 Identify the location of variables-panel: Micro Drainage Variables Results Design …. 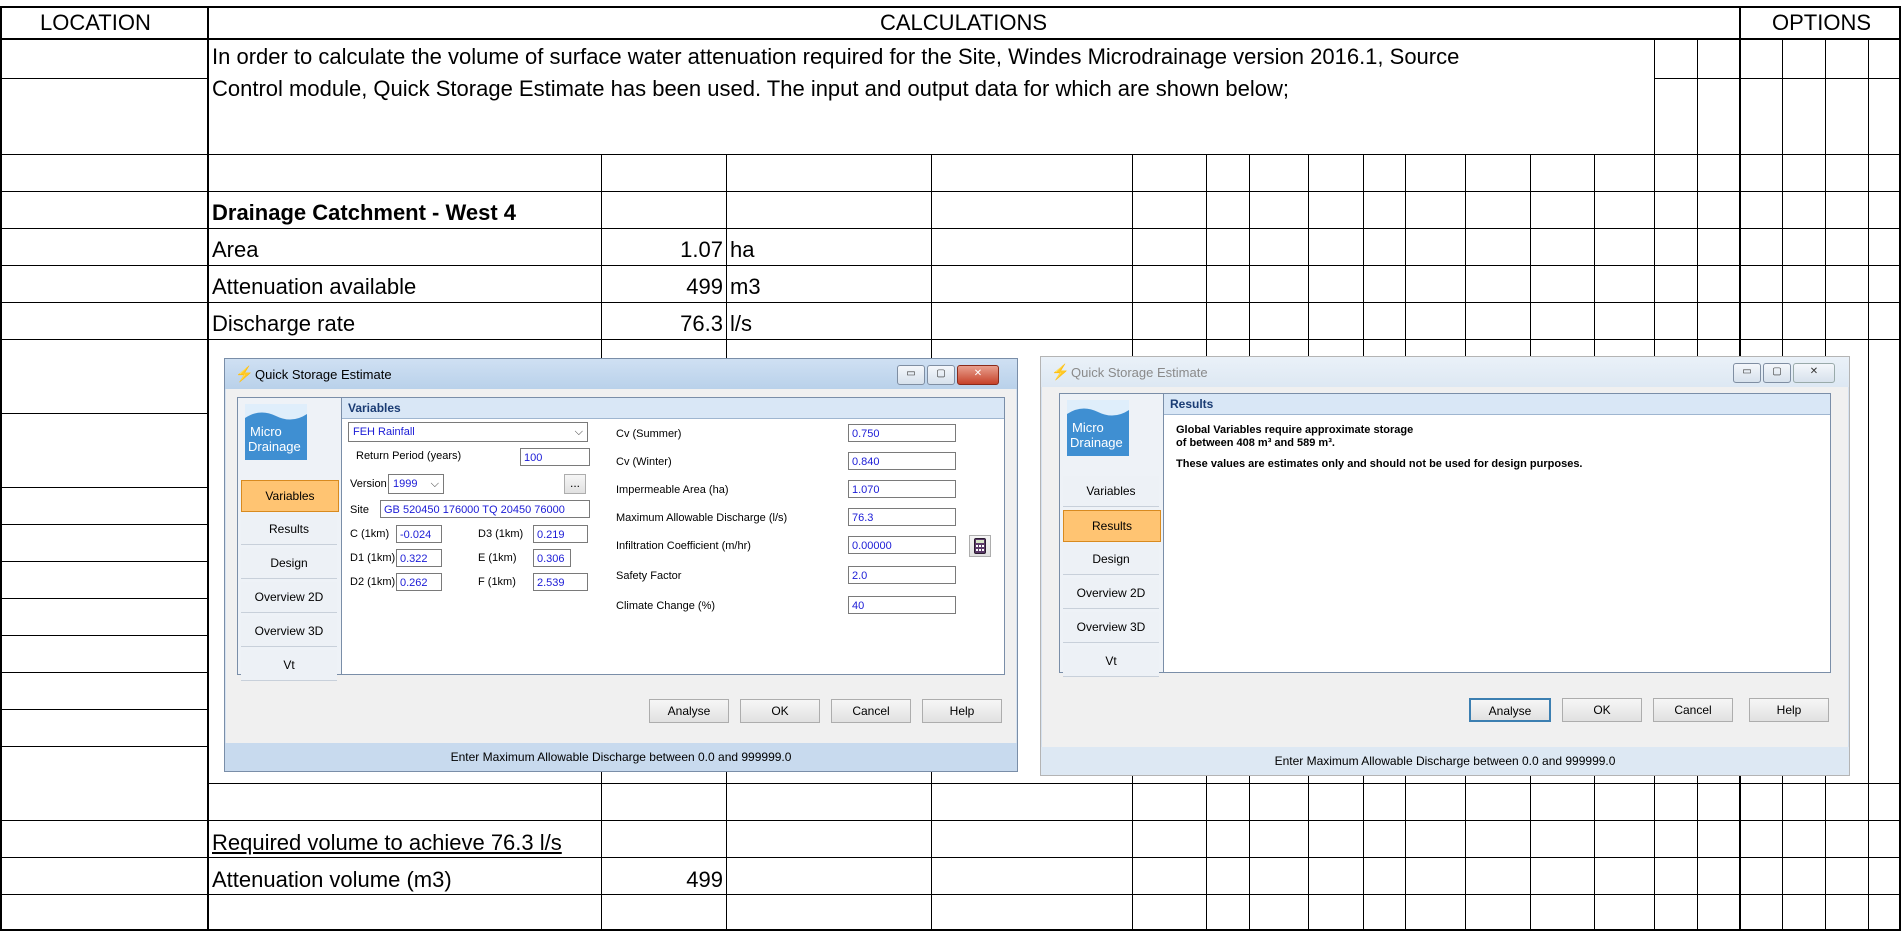
(621, 539).